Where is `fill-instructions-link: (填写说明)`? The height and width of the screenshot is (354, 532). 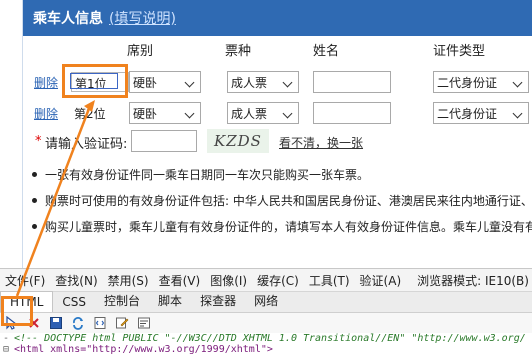 fill-instructions-link: (填写说明) is located at coordinates (142, 18).